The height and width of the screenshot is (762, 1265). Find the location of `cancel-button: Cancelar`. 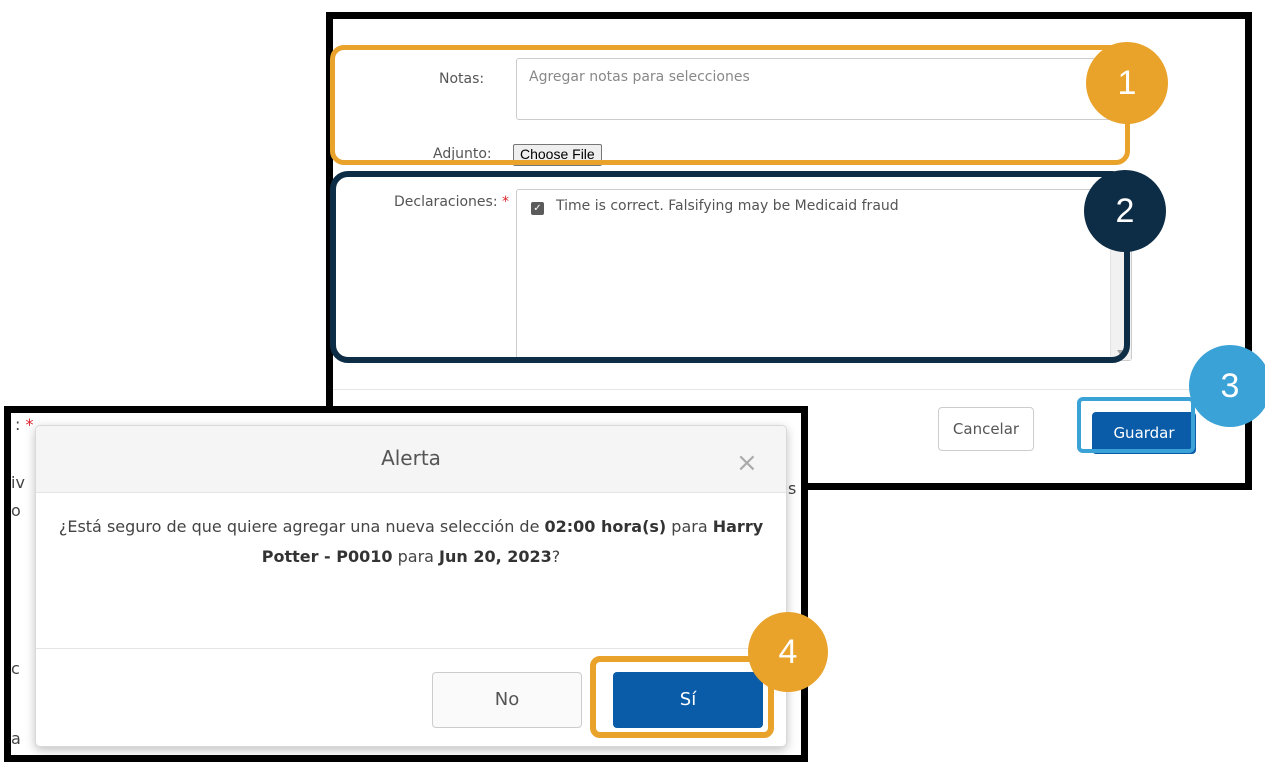

cancel-button: Cancelar is located at coordinates (986, 429).